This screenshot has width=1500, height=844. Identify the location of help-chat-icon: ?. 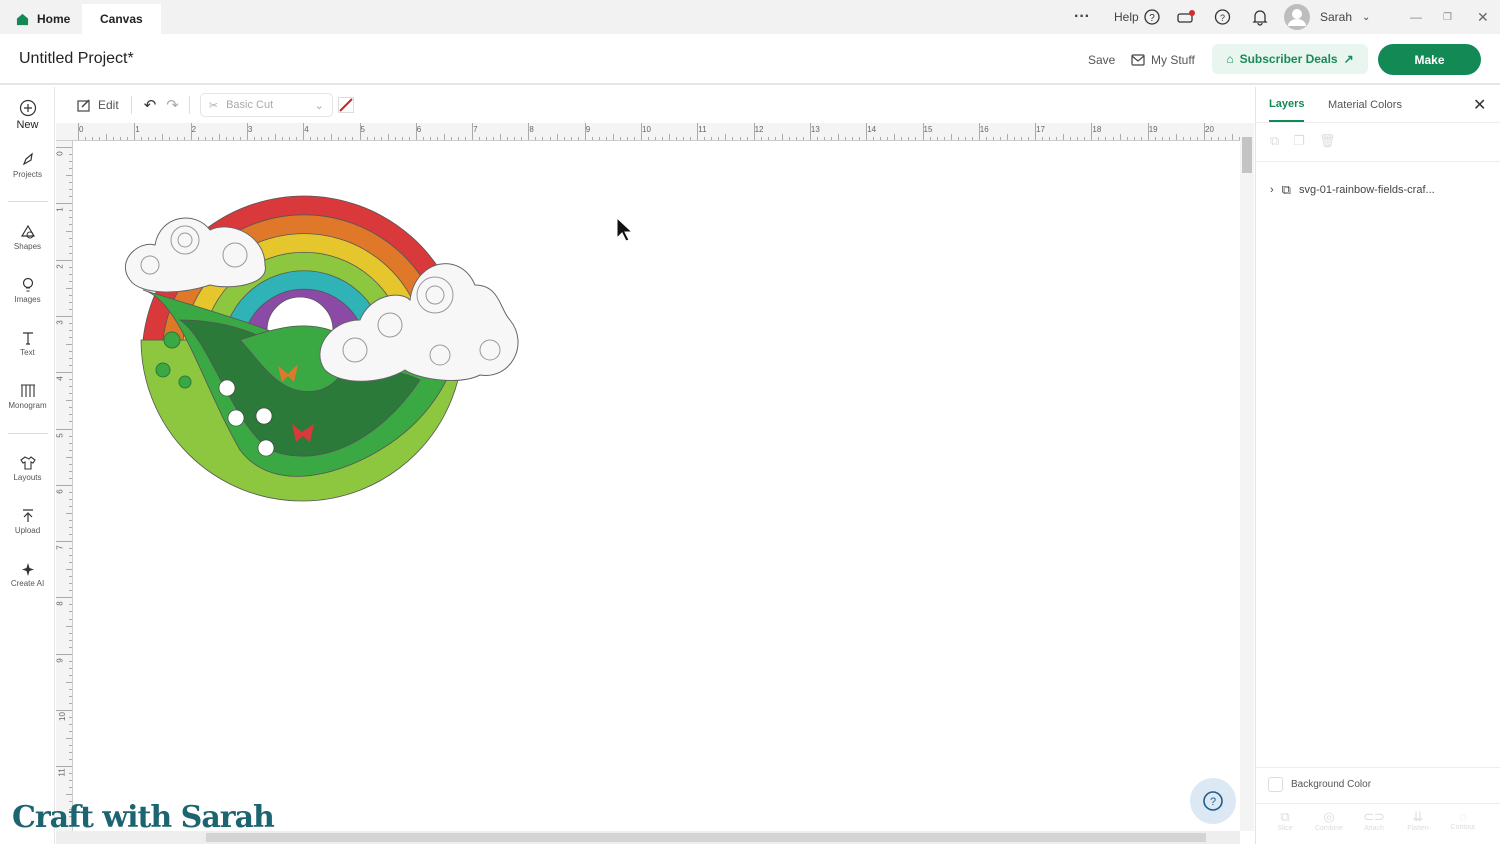
(1213, 801).